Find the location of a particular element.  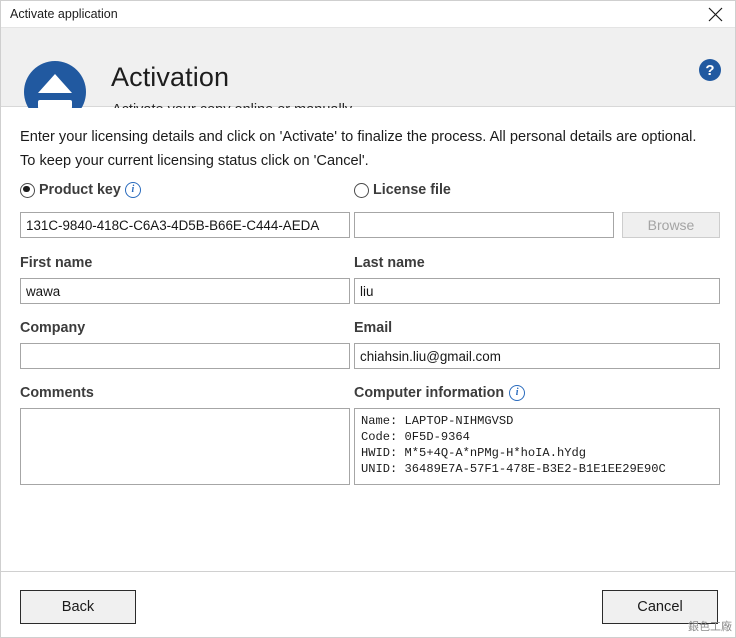

title-bar: Activate application is located at coordinates (368, 14).